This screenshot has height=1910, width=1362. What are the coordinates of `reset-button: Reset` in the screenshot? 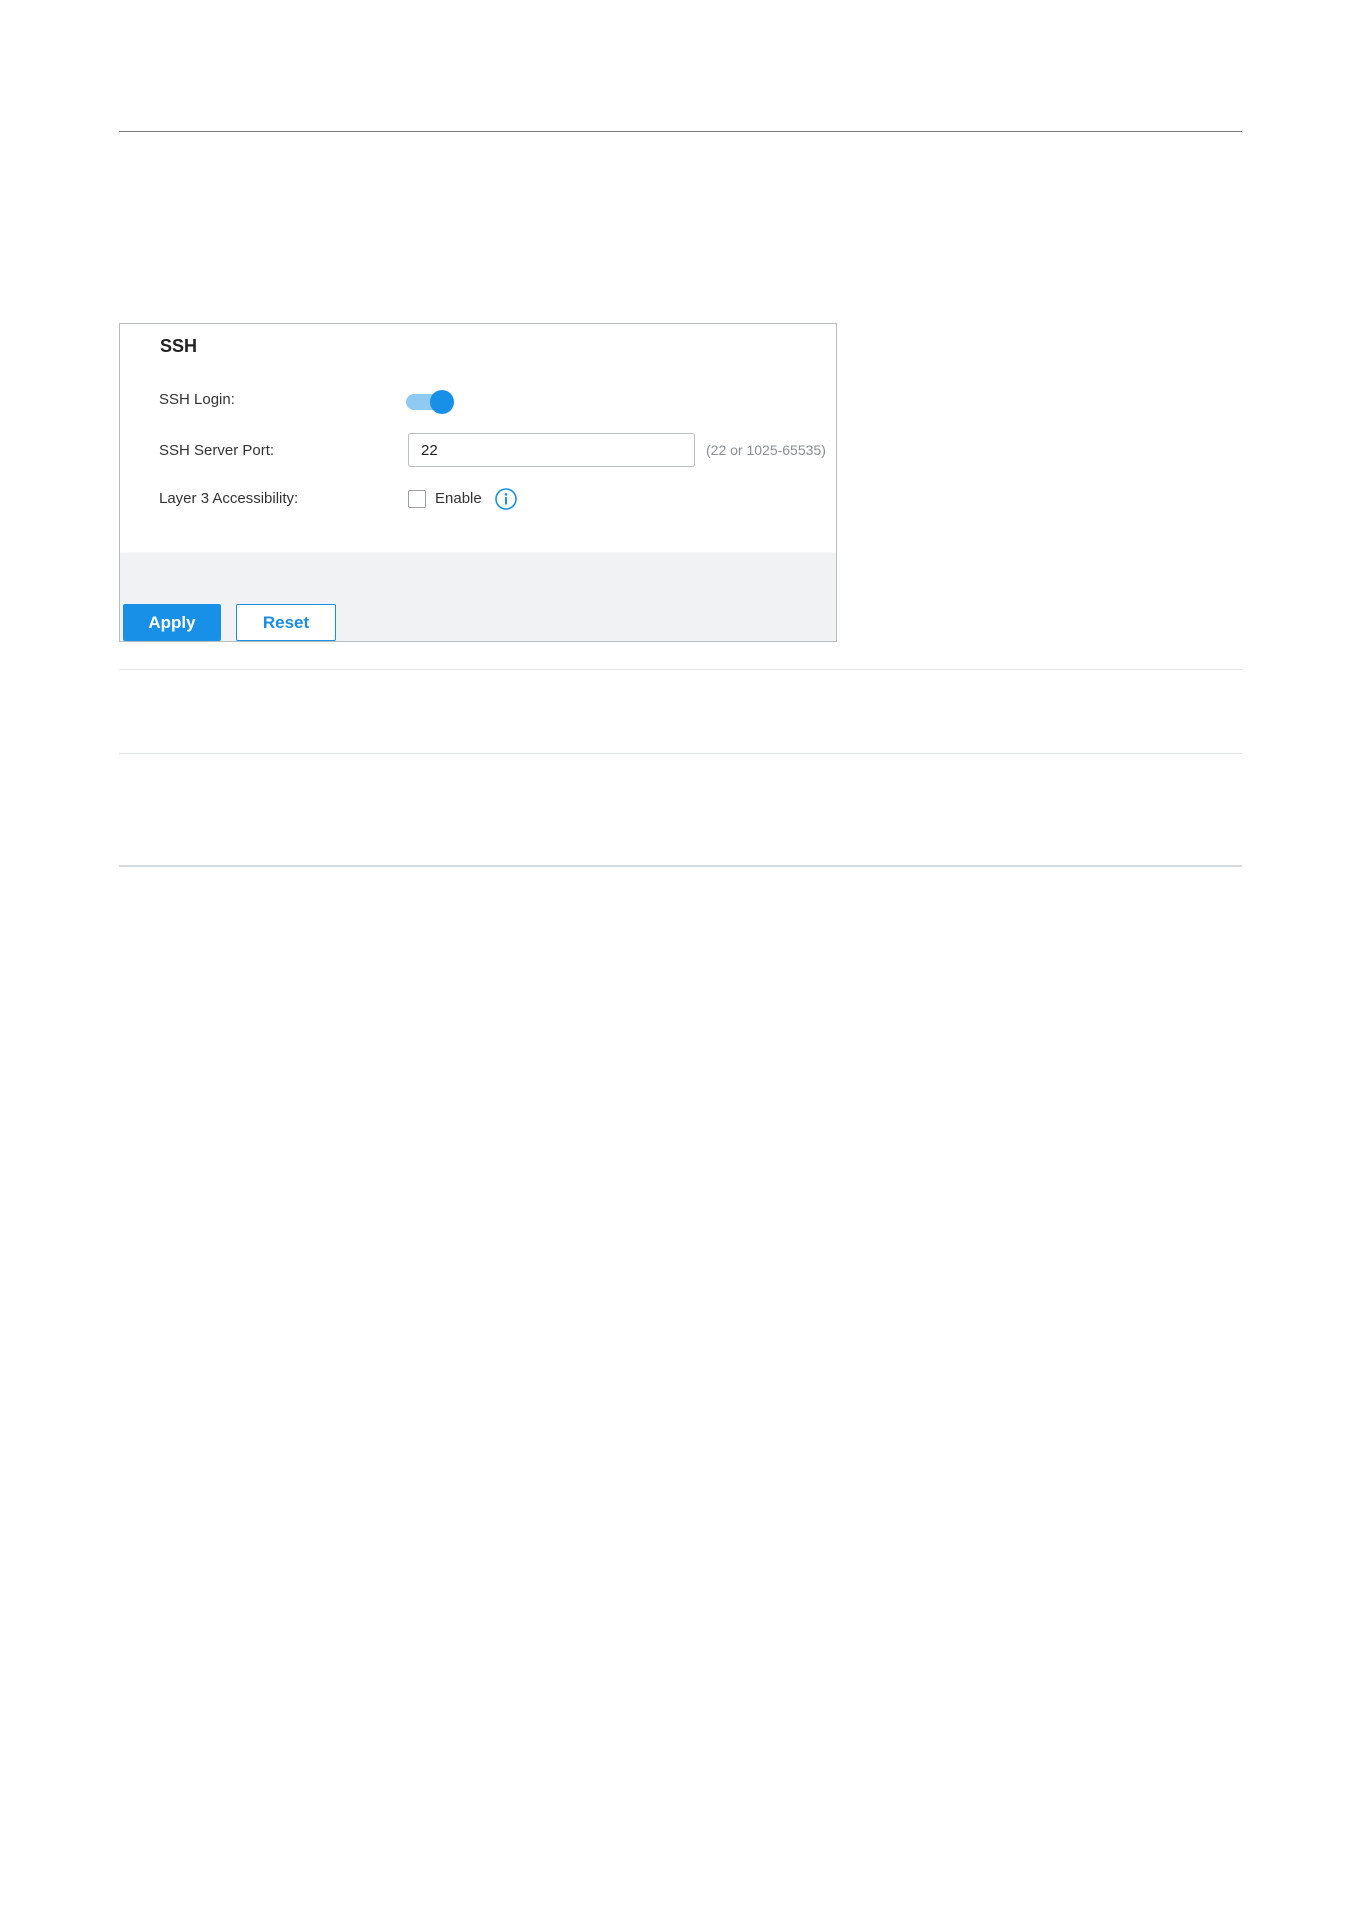 It's located at (286, 622).